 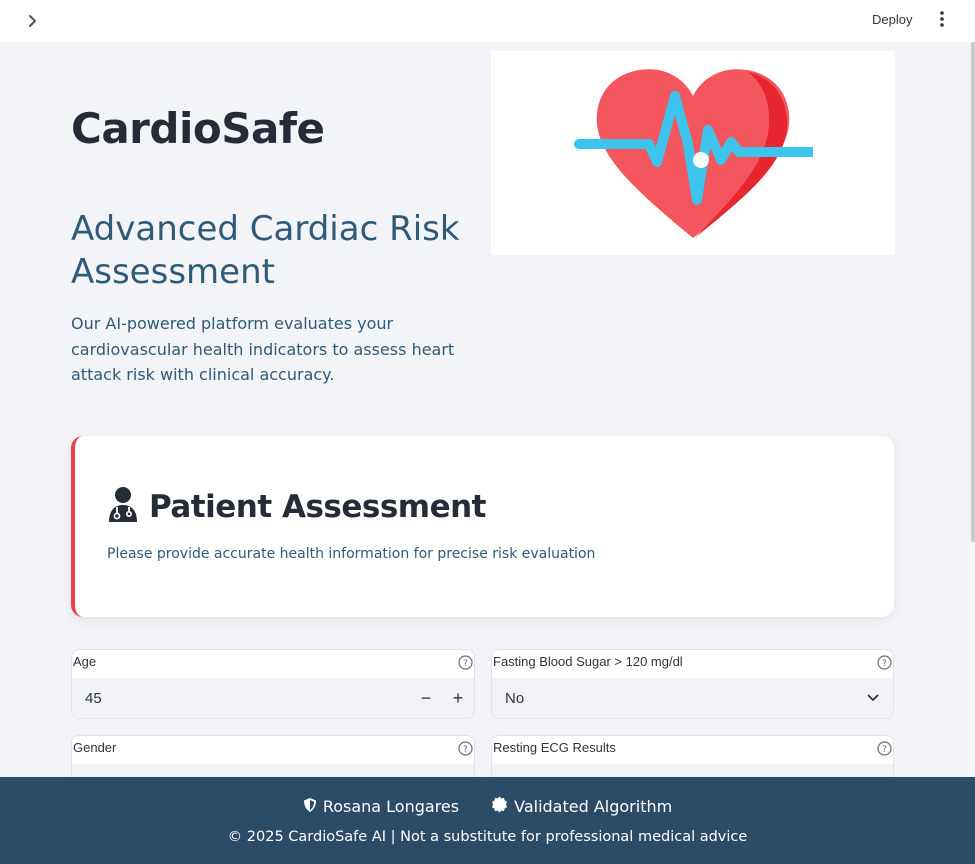 I want to click on validated-badge: Validated Algorithm, so click(x=581, y=806).